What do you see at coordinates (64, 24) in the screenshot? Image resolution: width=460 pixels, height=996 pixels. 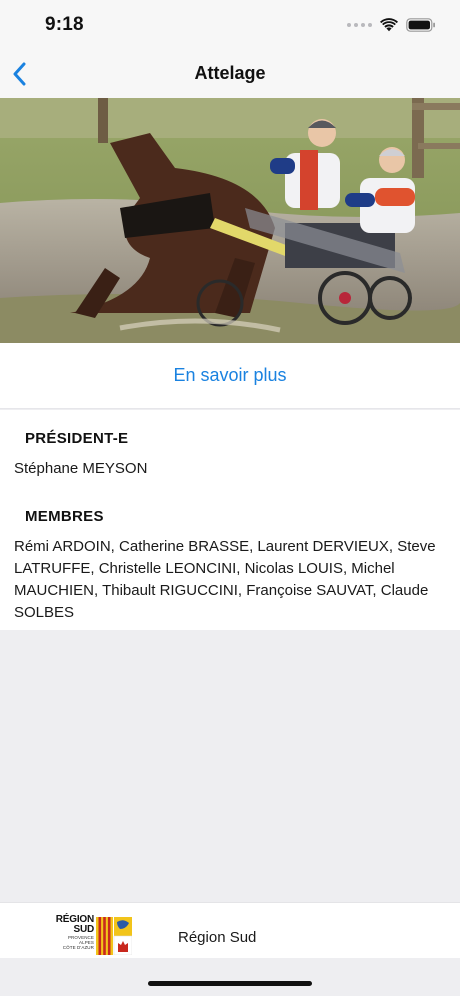 I see `status-time: 9:18` at bounding box center [64, 24].